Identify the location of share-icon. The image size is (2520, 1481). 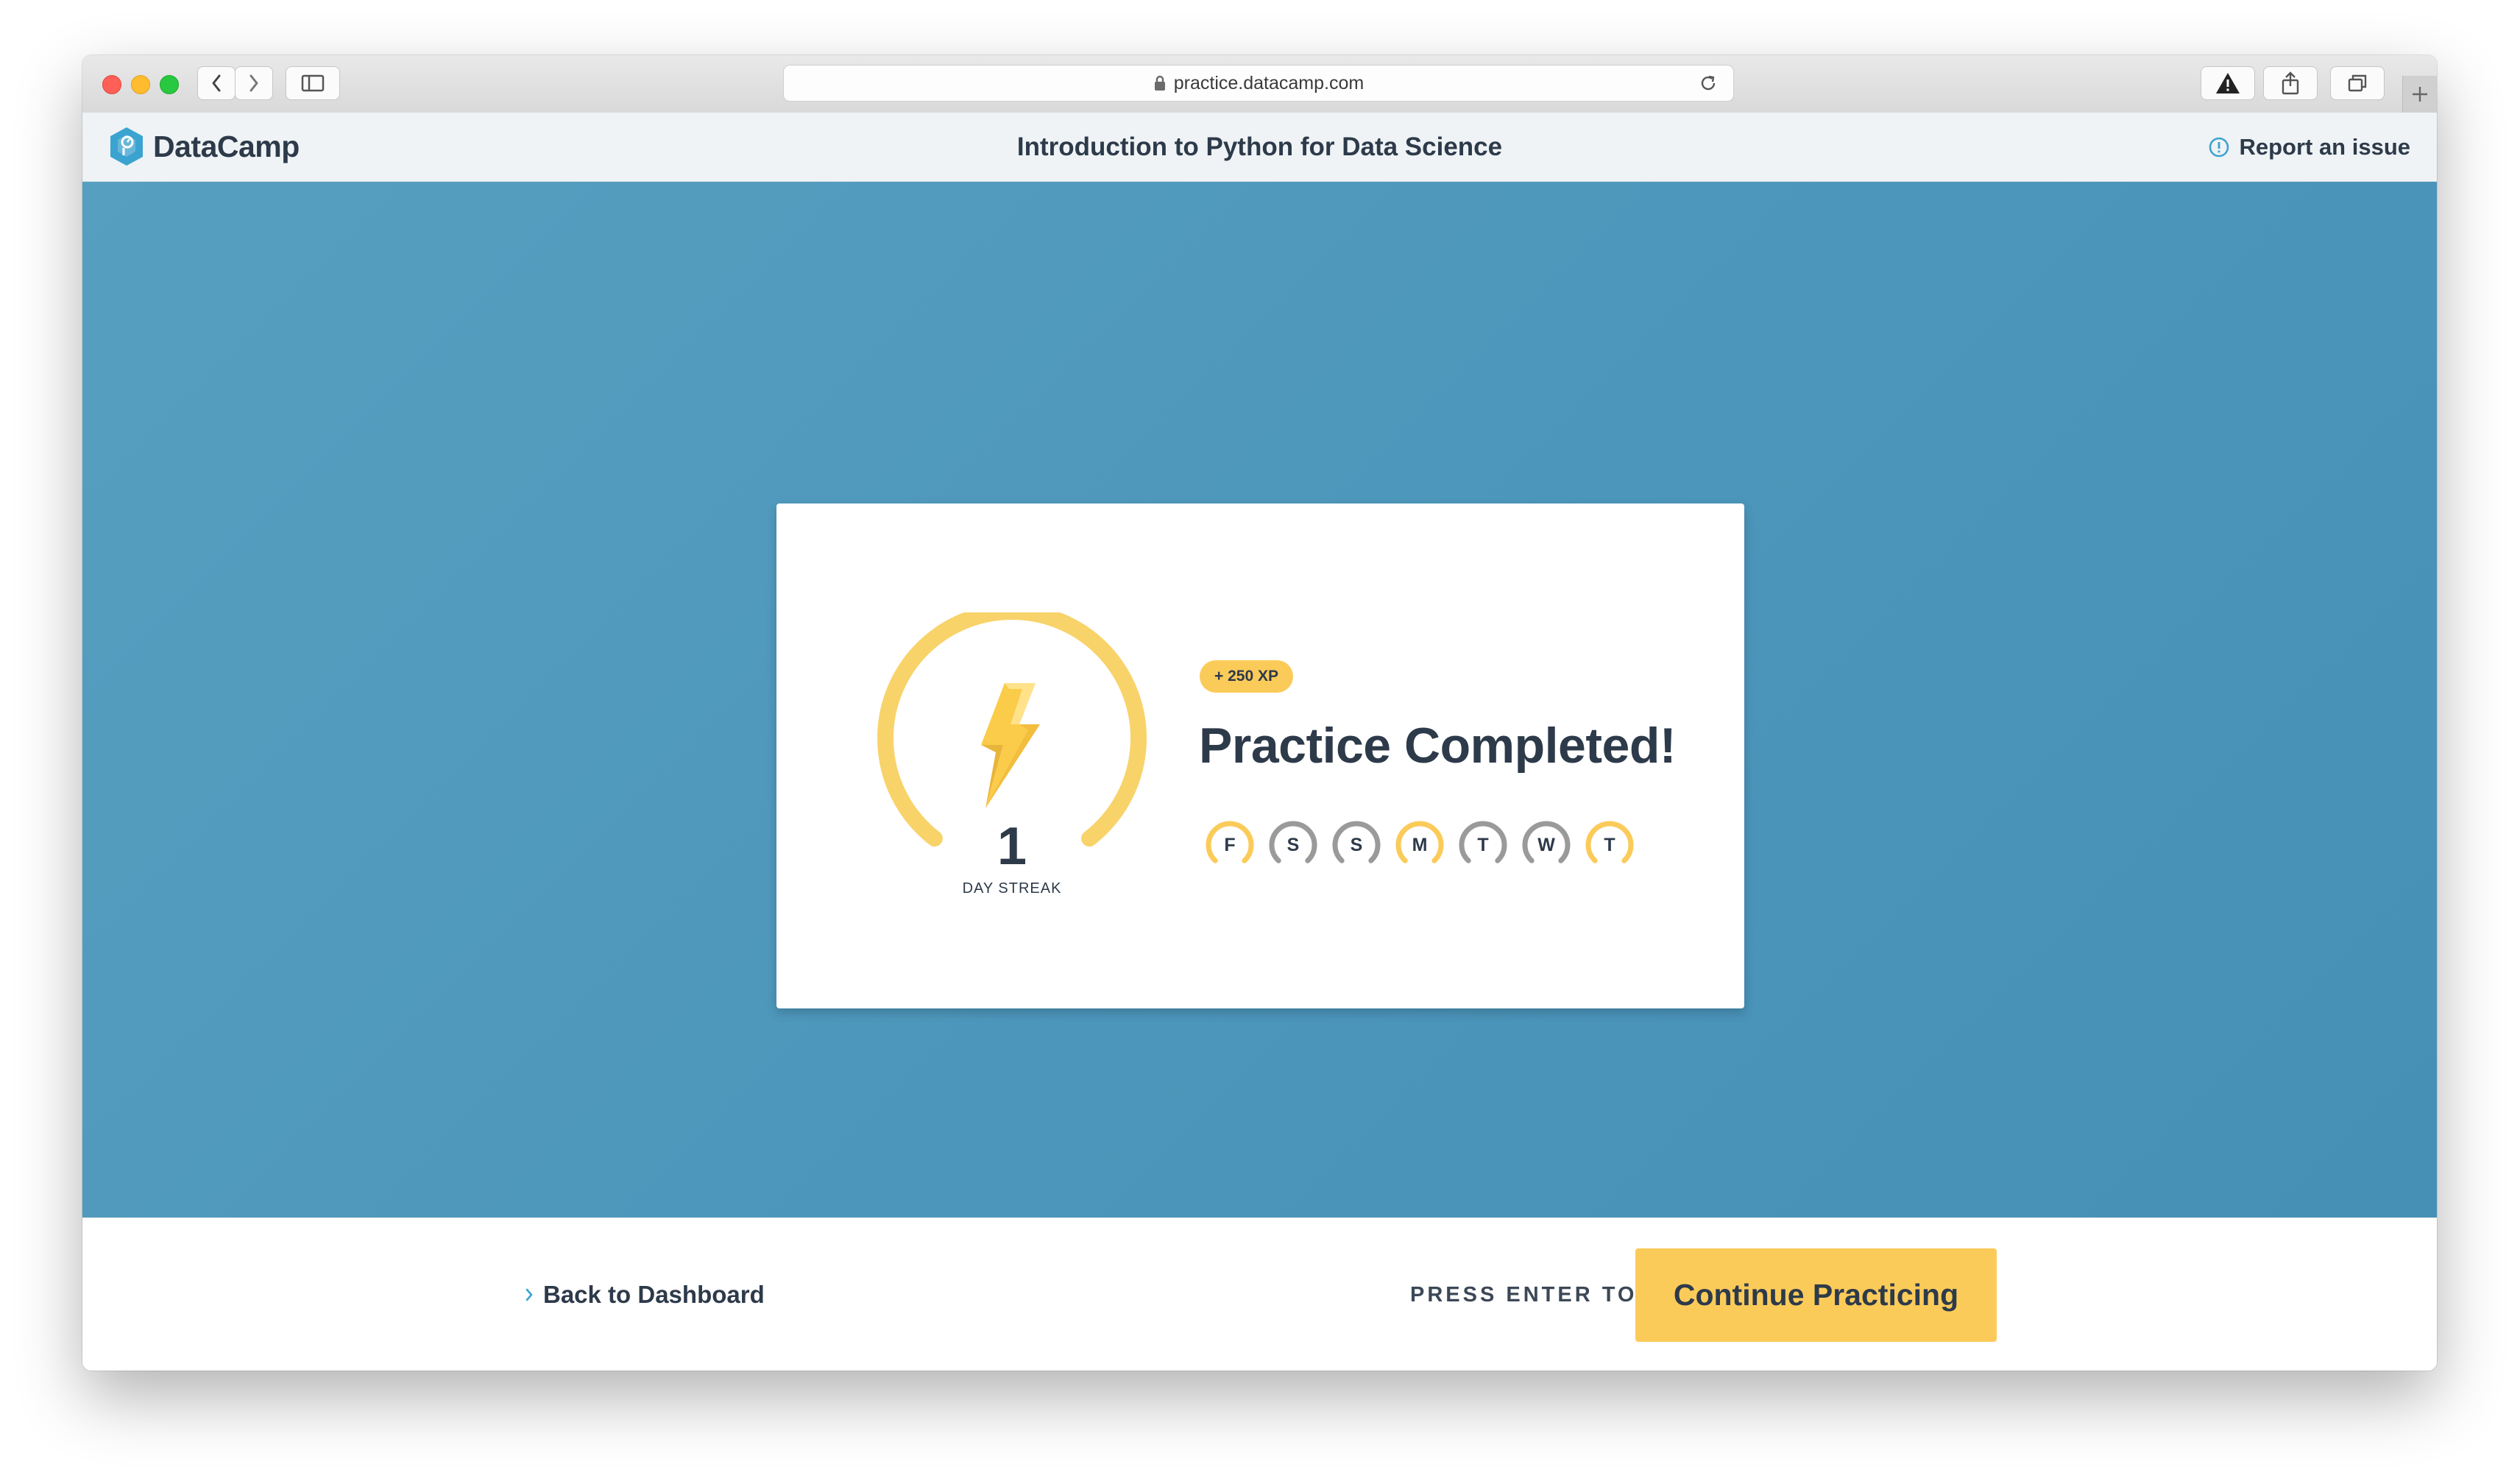
(2291, 83).